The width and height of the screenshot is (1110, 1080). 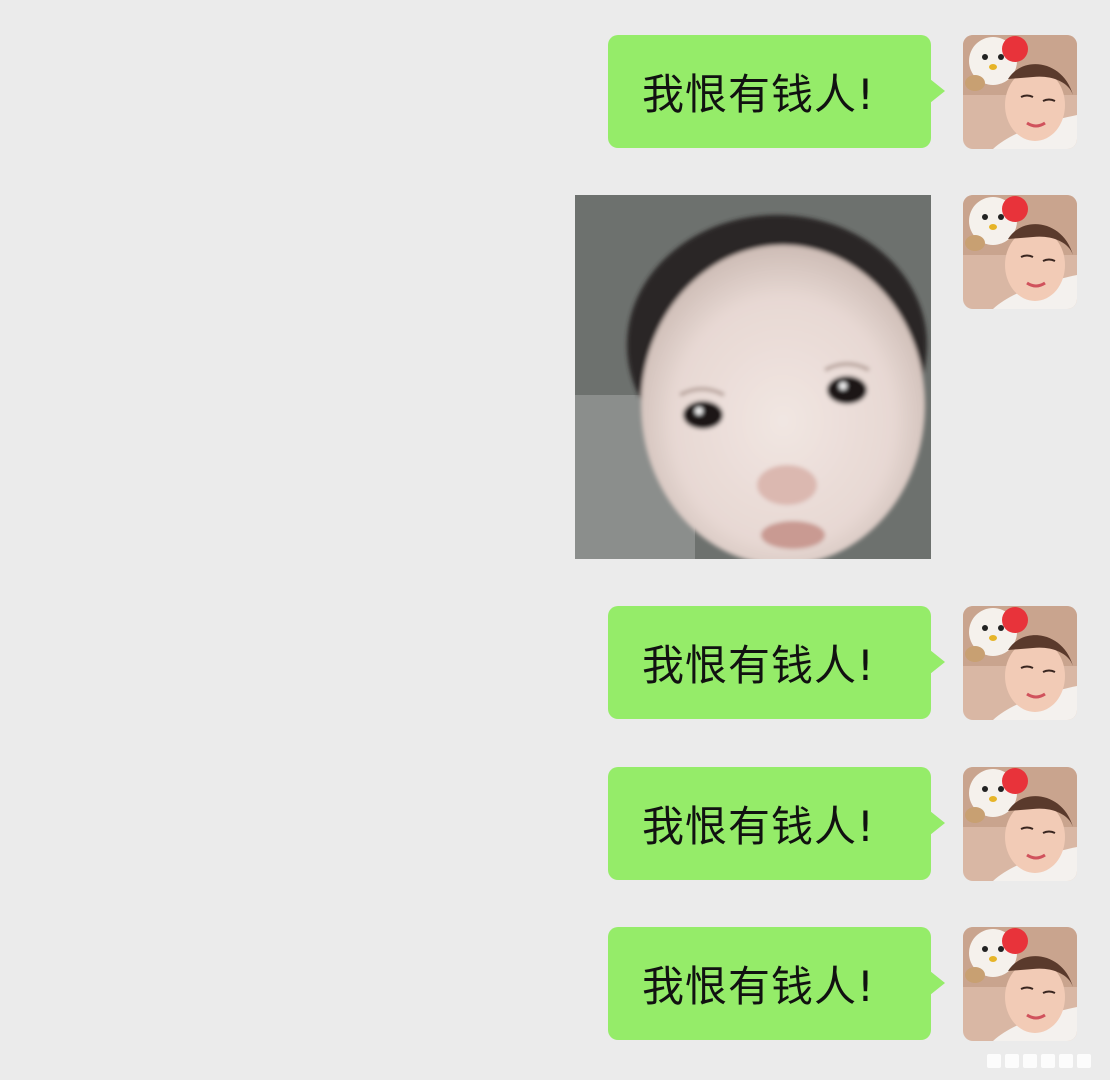 I want to click on baby-face-sticker-icon, so click(x=753, y=377).